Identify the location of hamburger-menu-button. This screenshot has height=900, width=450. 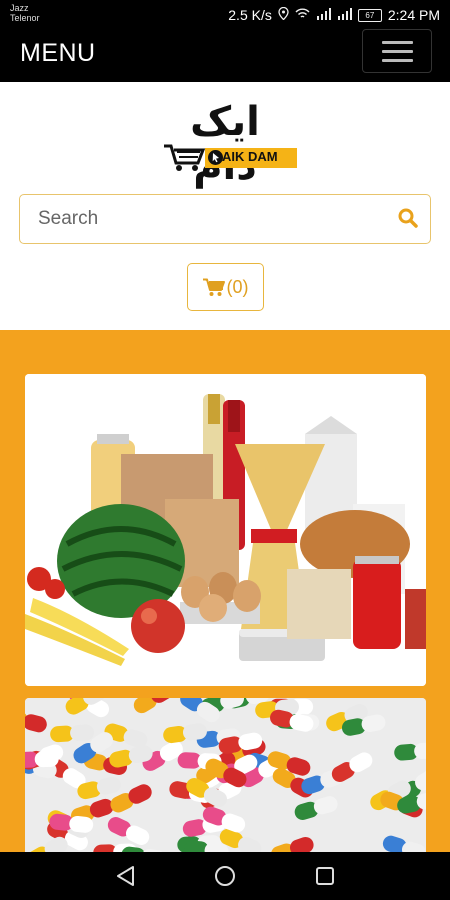
(397, 51).